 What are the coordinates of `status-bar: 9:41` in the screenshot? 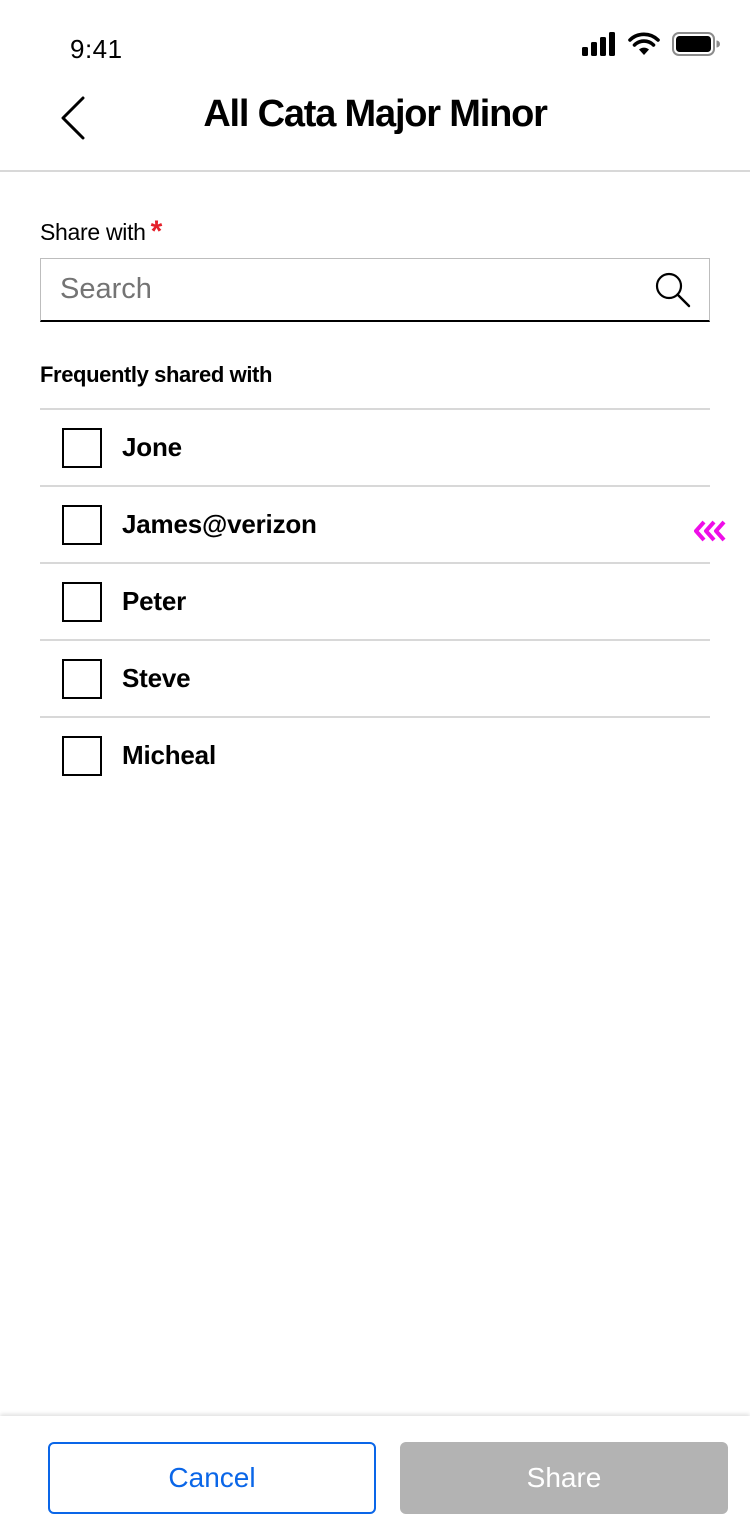 It's located at (375, 44).